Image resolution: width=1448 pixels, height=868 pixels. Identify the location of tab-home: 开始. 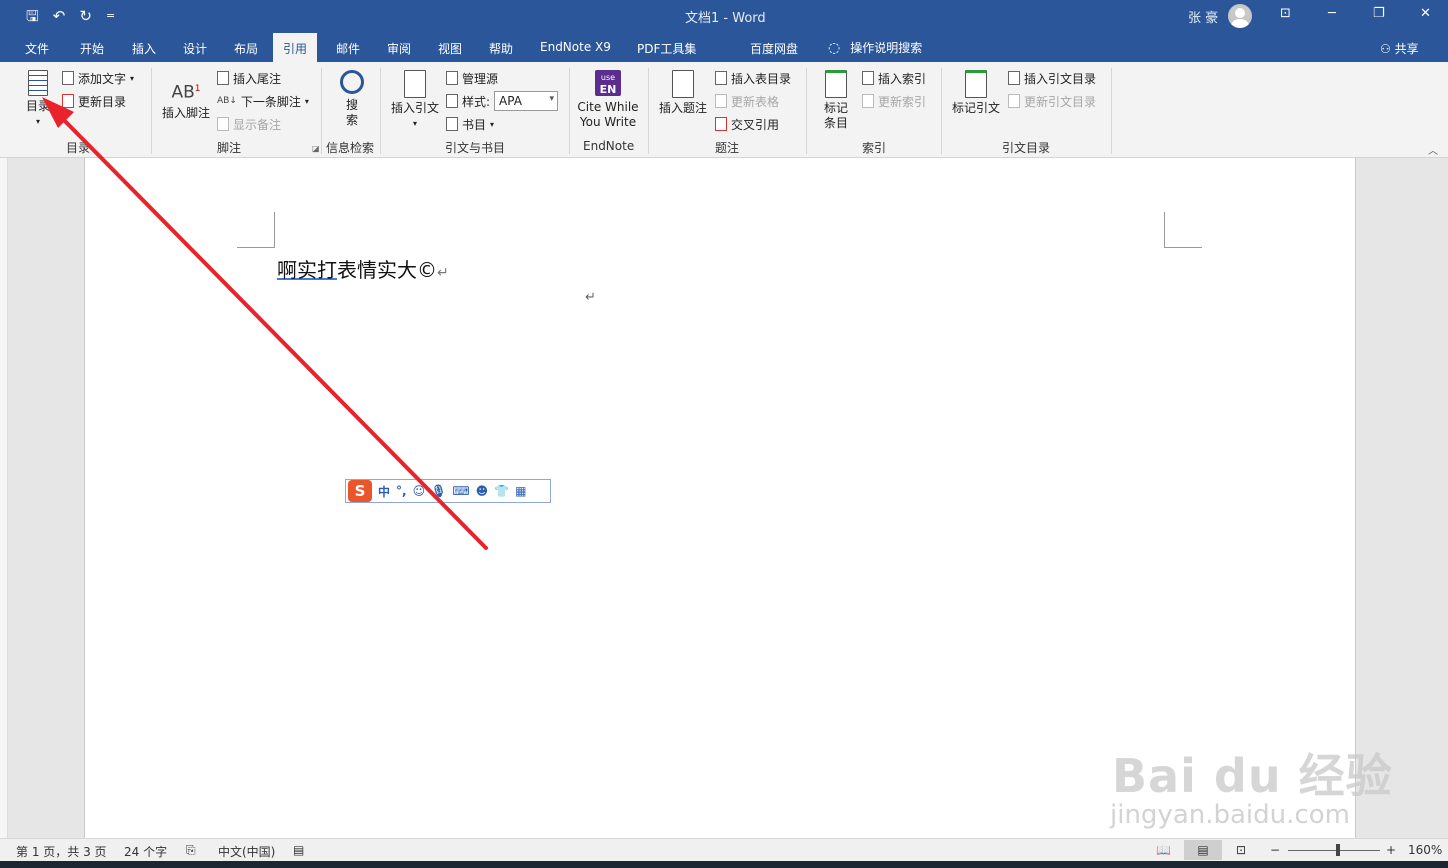
(92, 48).